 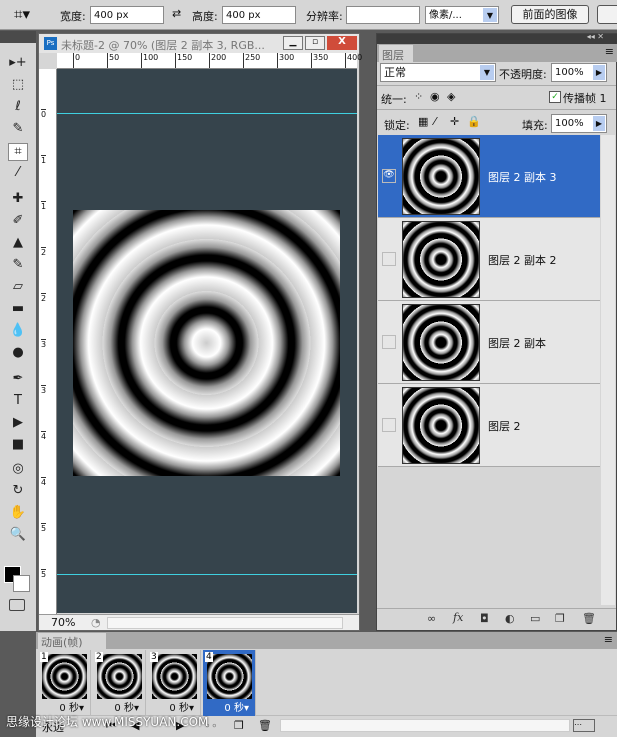 I want to click on maximize-button: ▫, so click(x=315, y=43).